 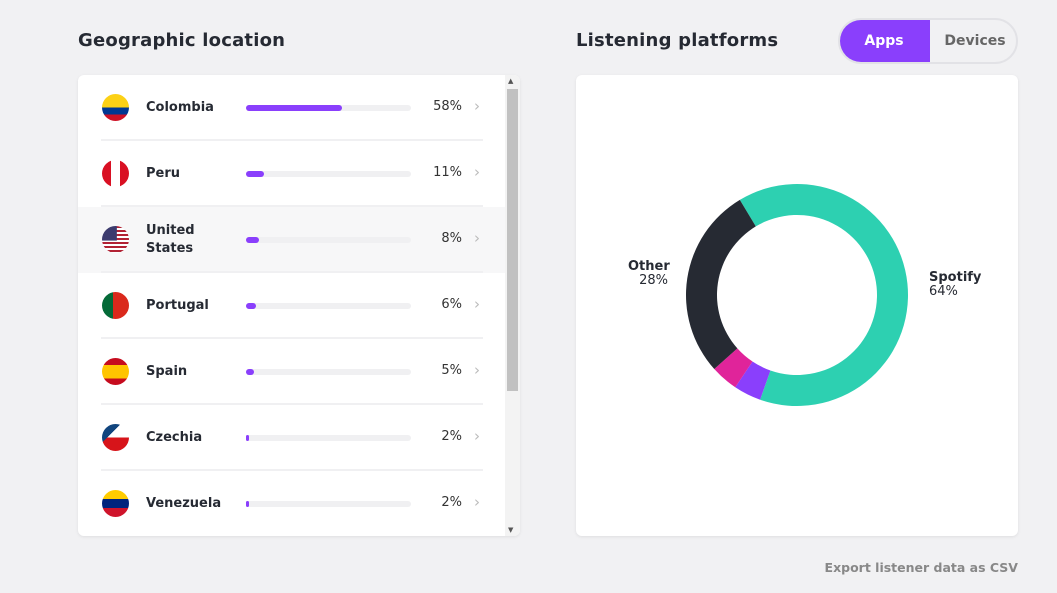 I want to click on country-pct: 8%, so click(x=451, y=238).